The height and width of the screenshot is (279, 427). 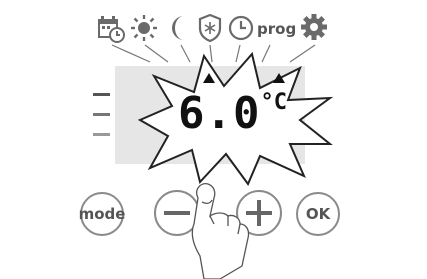 I want to click on up-arrow-indicator-right, so click(x=279, y=78).